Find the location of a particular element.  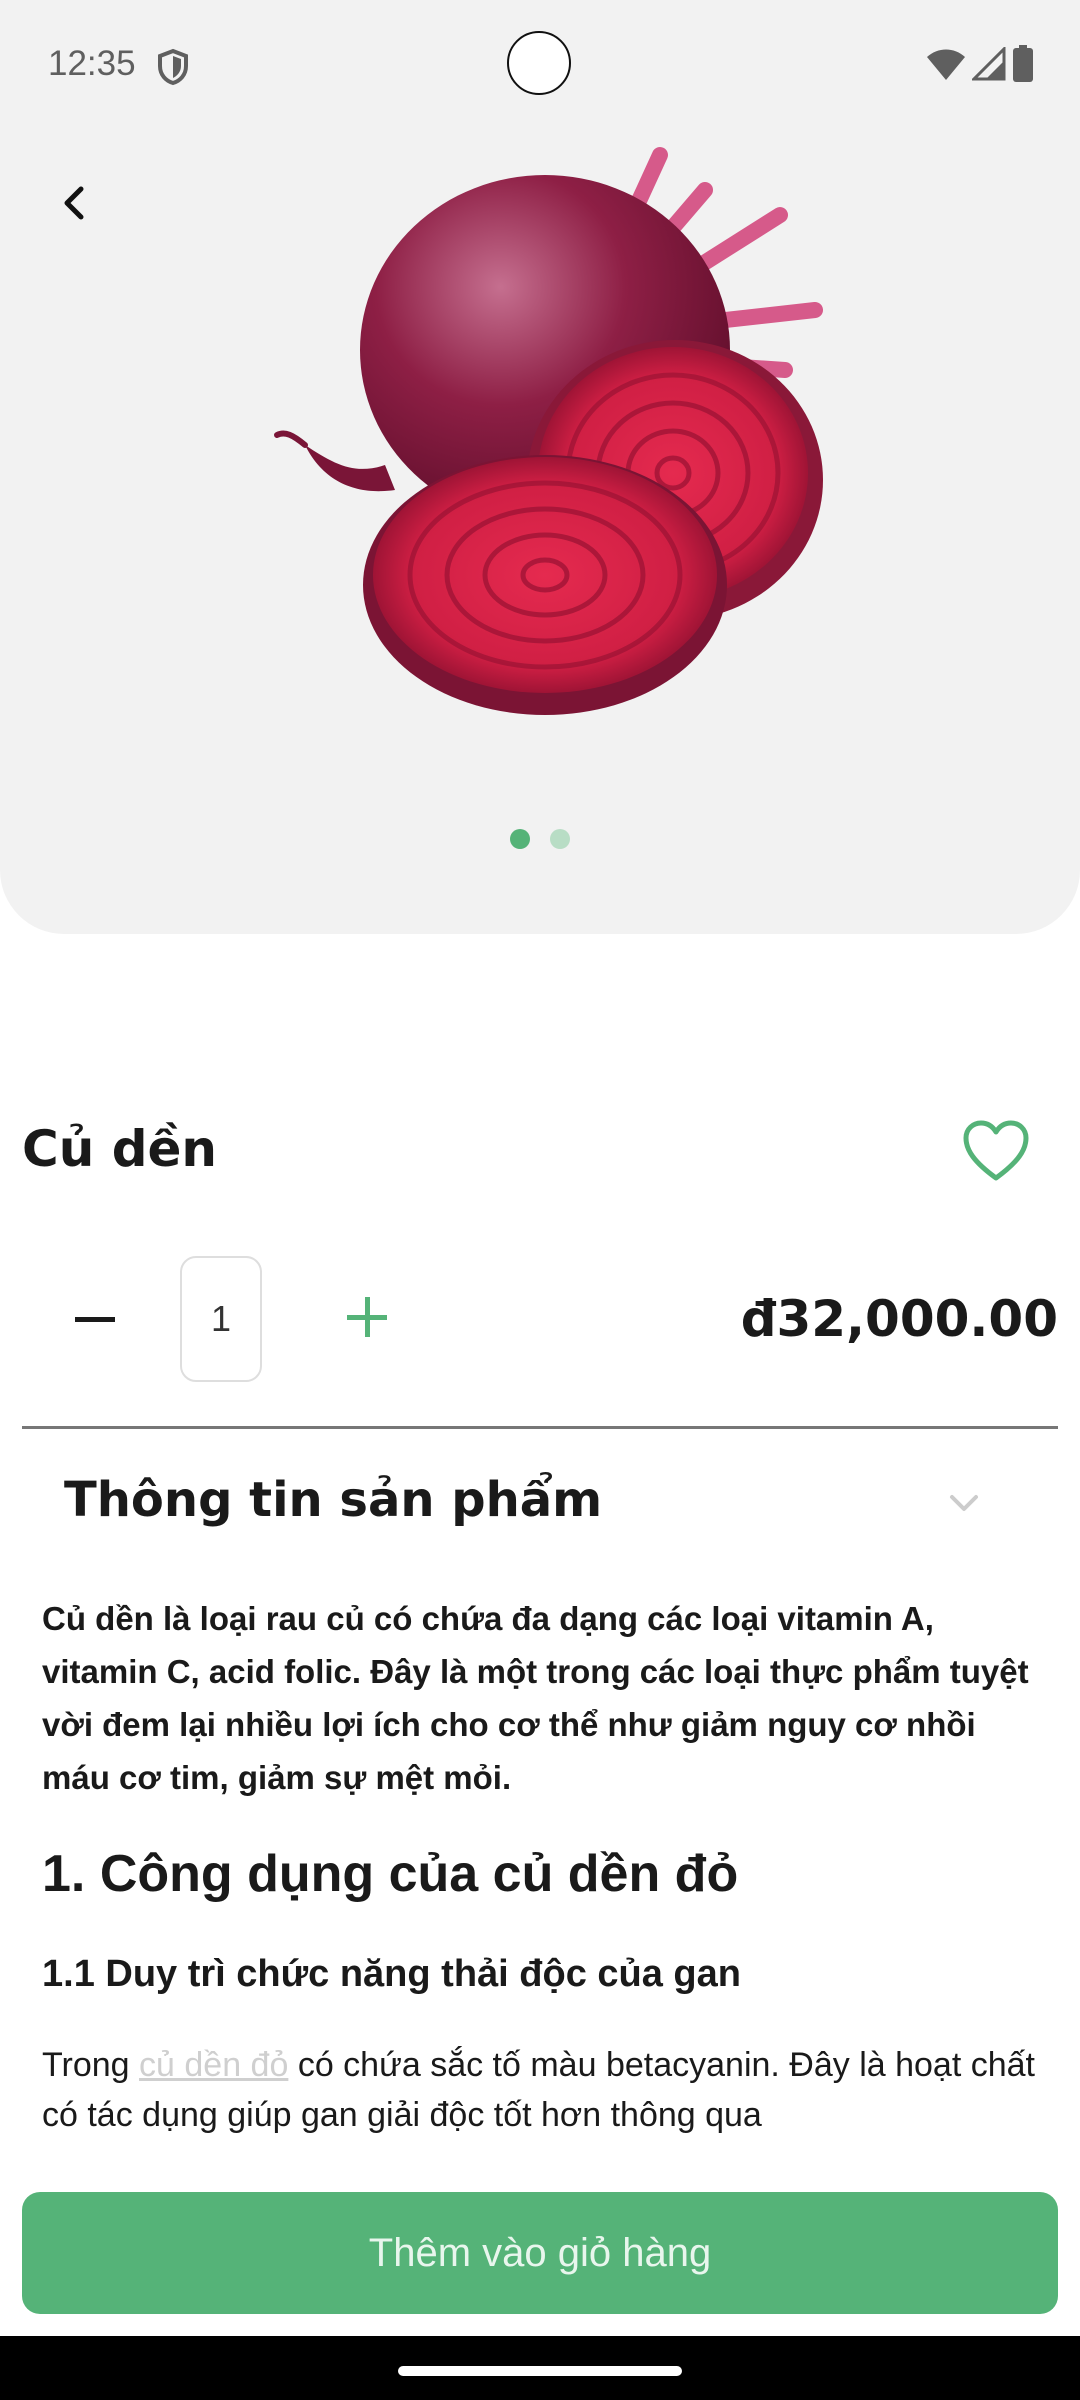

paragraph-prefix: Trong is located at coordinates (91, 2065).